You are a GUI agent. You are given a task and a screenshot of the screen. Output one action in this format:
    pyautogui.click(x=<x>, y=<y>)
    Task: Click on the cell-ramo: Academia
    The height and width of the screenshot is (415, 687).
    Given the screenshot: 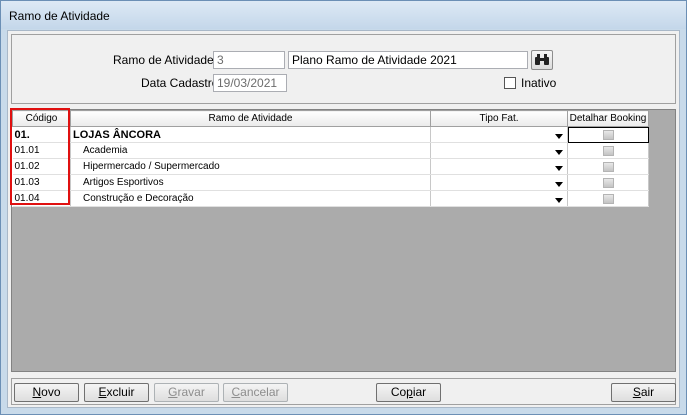 What is the action you would take?
    pyautogui.click(x=250, y=150)
    